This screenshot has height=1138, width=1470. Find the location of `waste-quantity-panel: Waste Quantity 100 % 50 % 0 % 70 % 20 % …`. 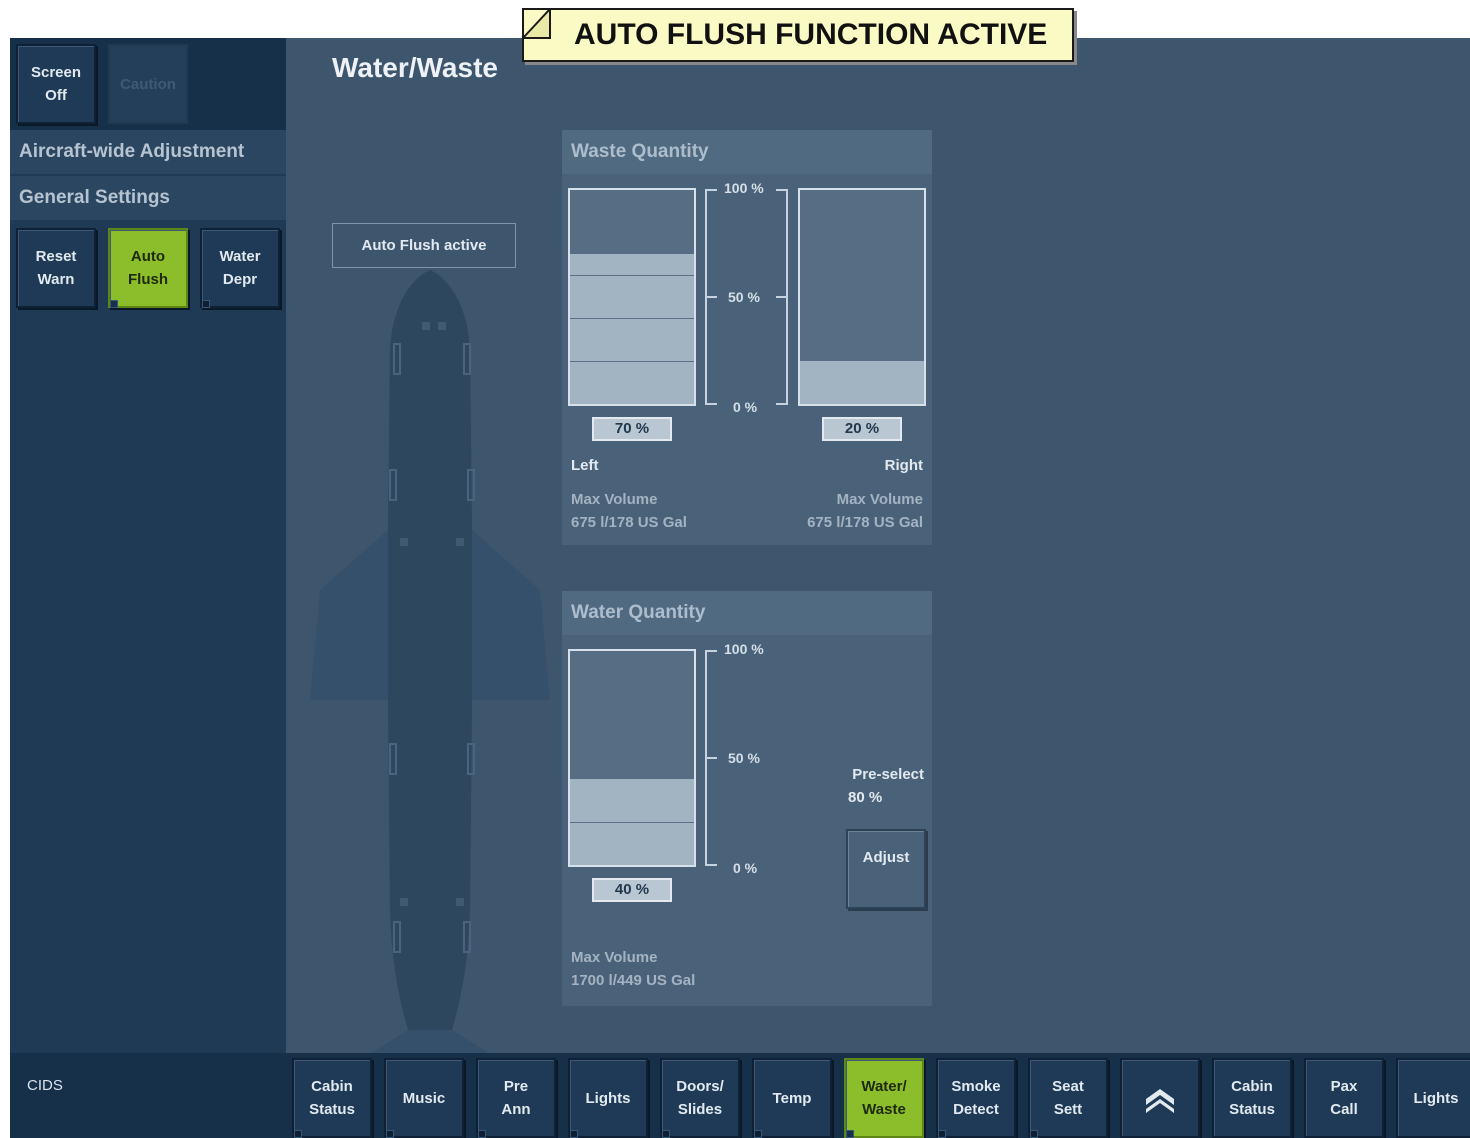

waste-quantity-panel: Waste Quantity 100 % 50 % 0 % 70 % 20 % … is located at coordinates (747, 337).